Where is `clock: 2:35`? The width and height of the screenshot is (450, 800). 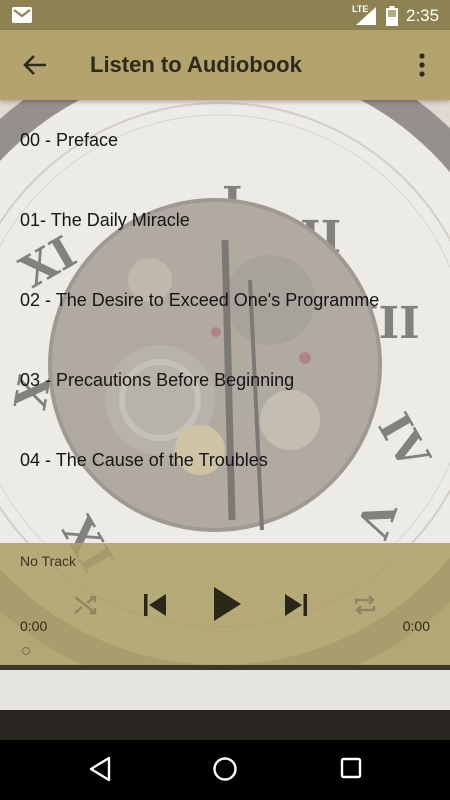
clock: 2:35 is located at coordinates (423, 15).